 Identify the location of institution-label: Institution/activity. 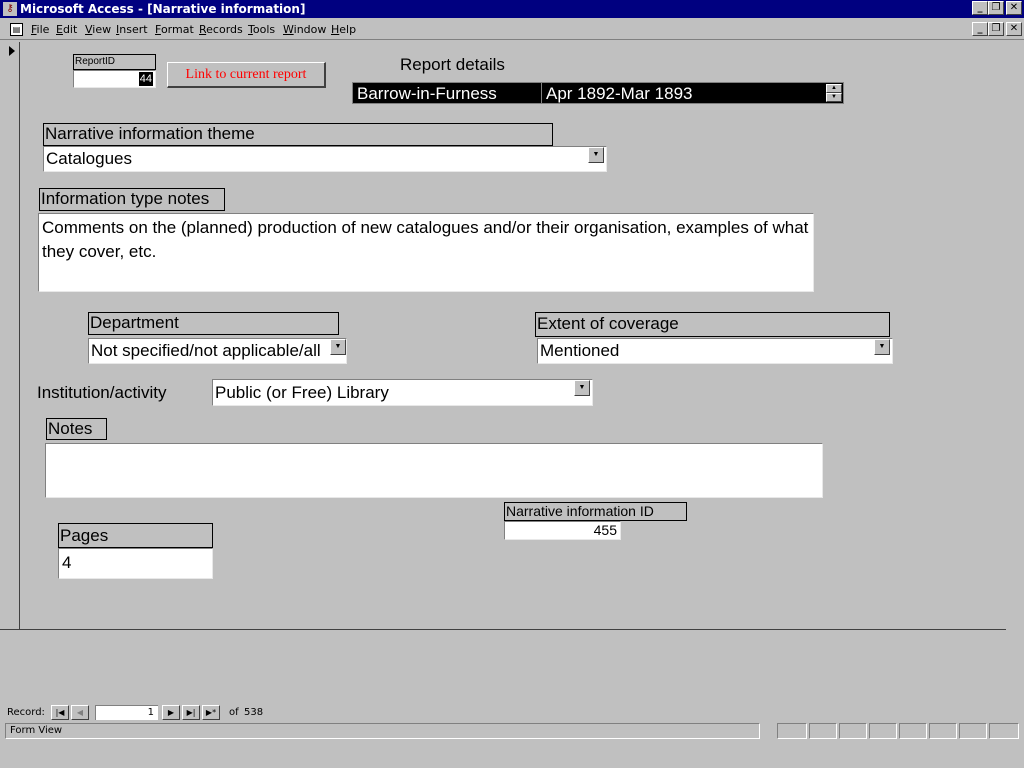
(102, 392).